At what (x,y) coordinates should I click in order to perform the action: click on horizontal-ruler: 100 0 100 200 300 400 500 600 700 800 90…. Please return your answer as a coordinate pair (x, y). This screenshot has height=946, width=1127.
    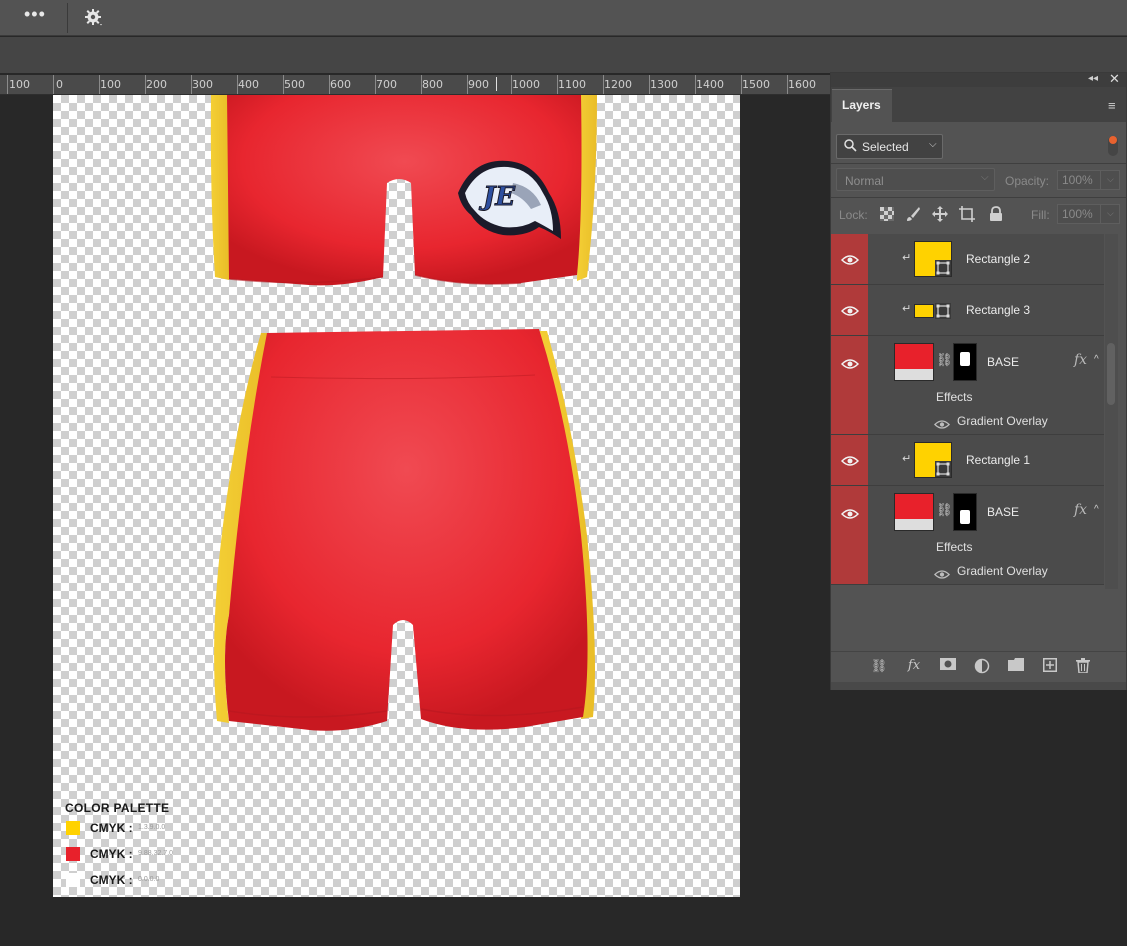
    Looking at the image, I should click on (415, 85).